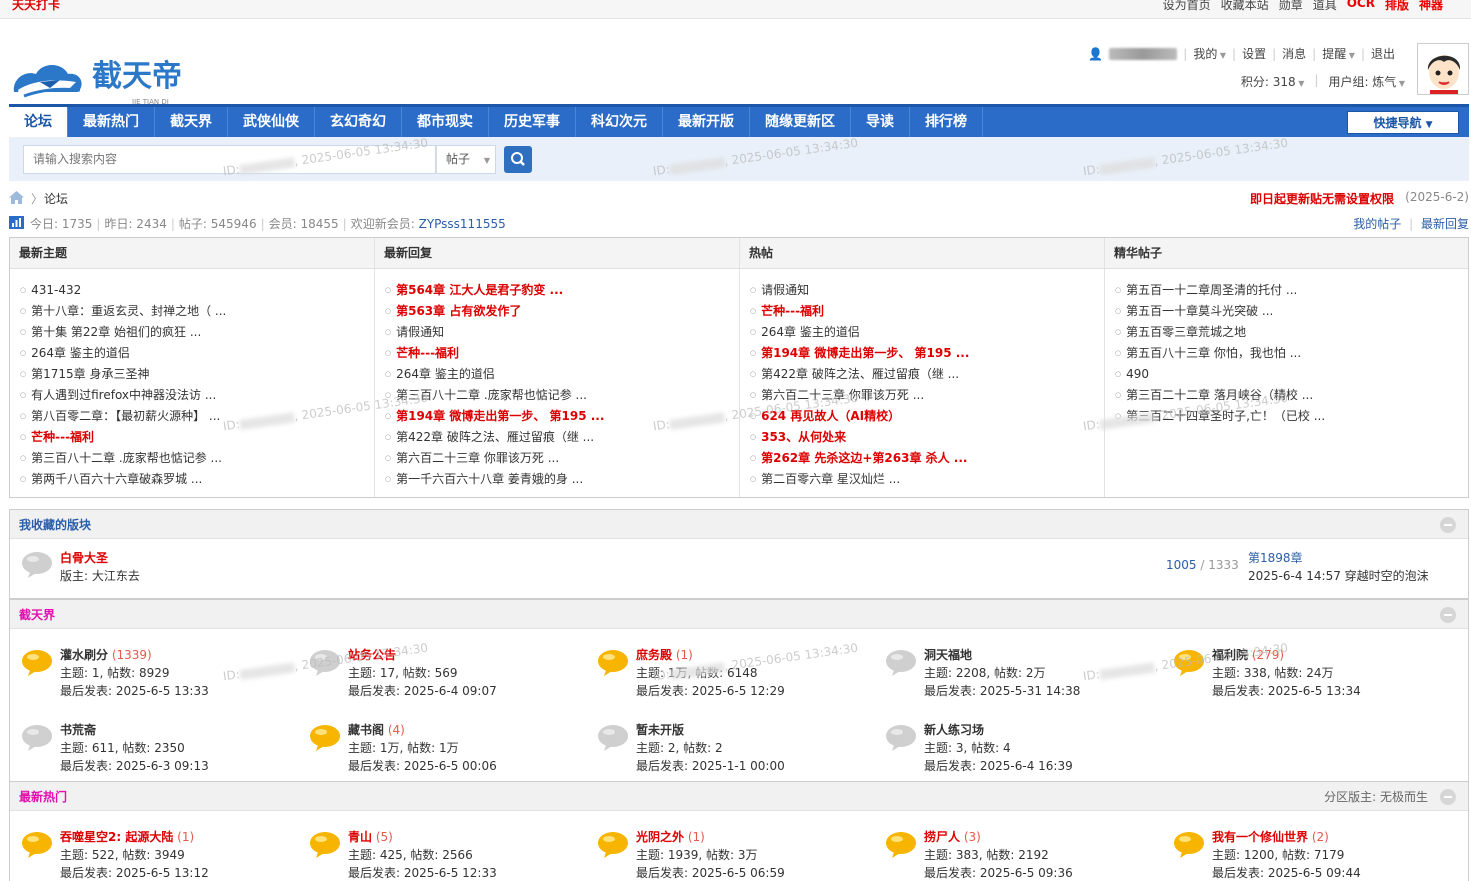  I want to click on nav-forum: 论坛, so click(38, 122).